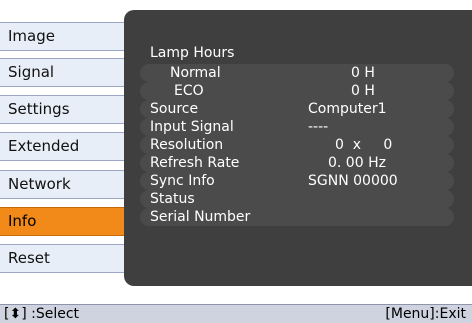  I want to click on sync-info-label: Sync Info, so click(182, 181).